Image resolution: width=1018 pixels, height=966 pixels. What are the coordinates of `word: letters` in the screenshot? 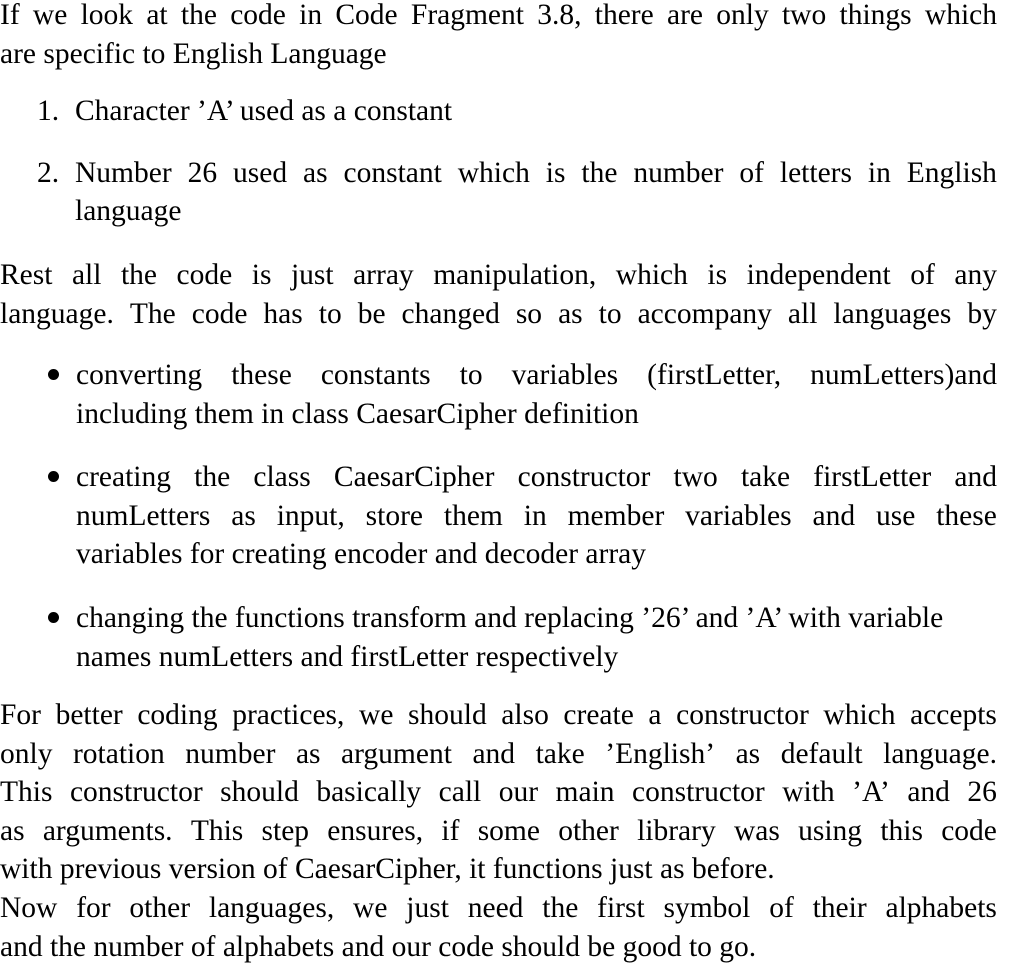 It's located at (815, 172).